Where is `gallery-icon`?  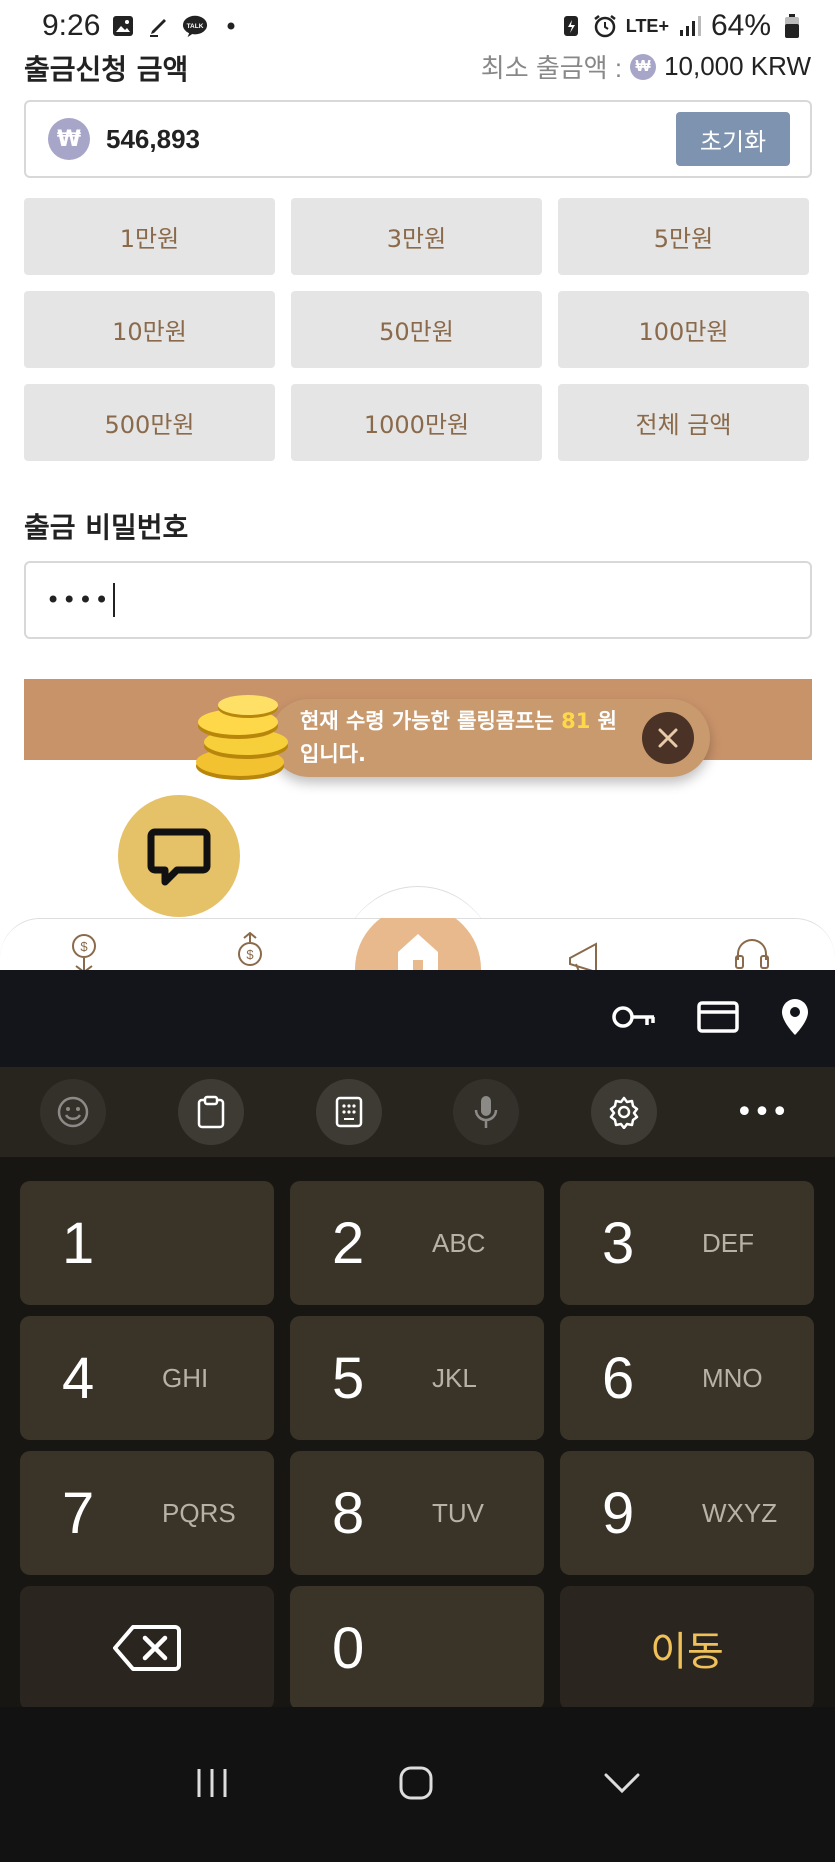 gallery-icon is located at coordinates (123, 26).